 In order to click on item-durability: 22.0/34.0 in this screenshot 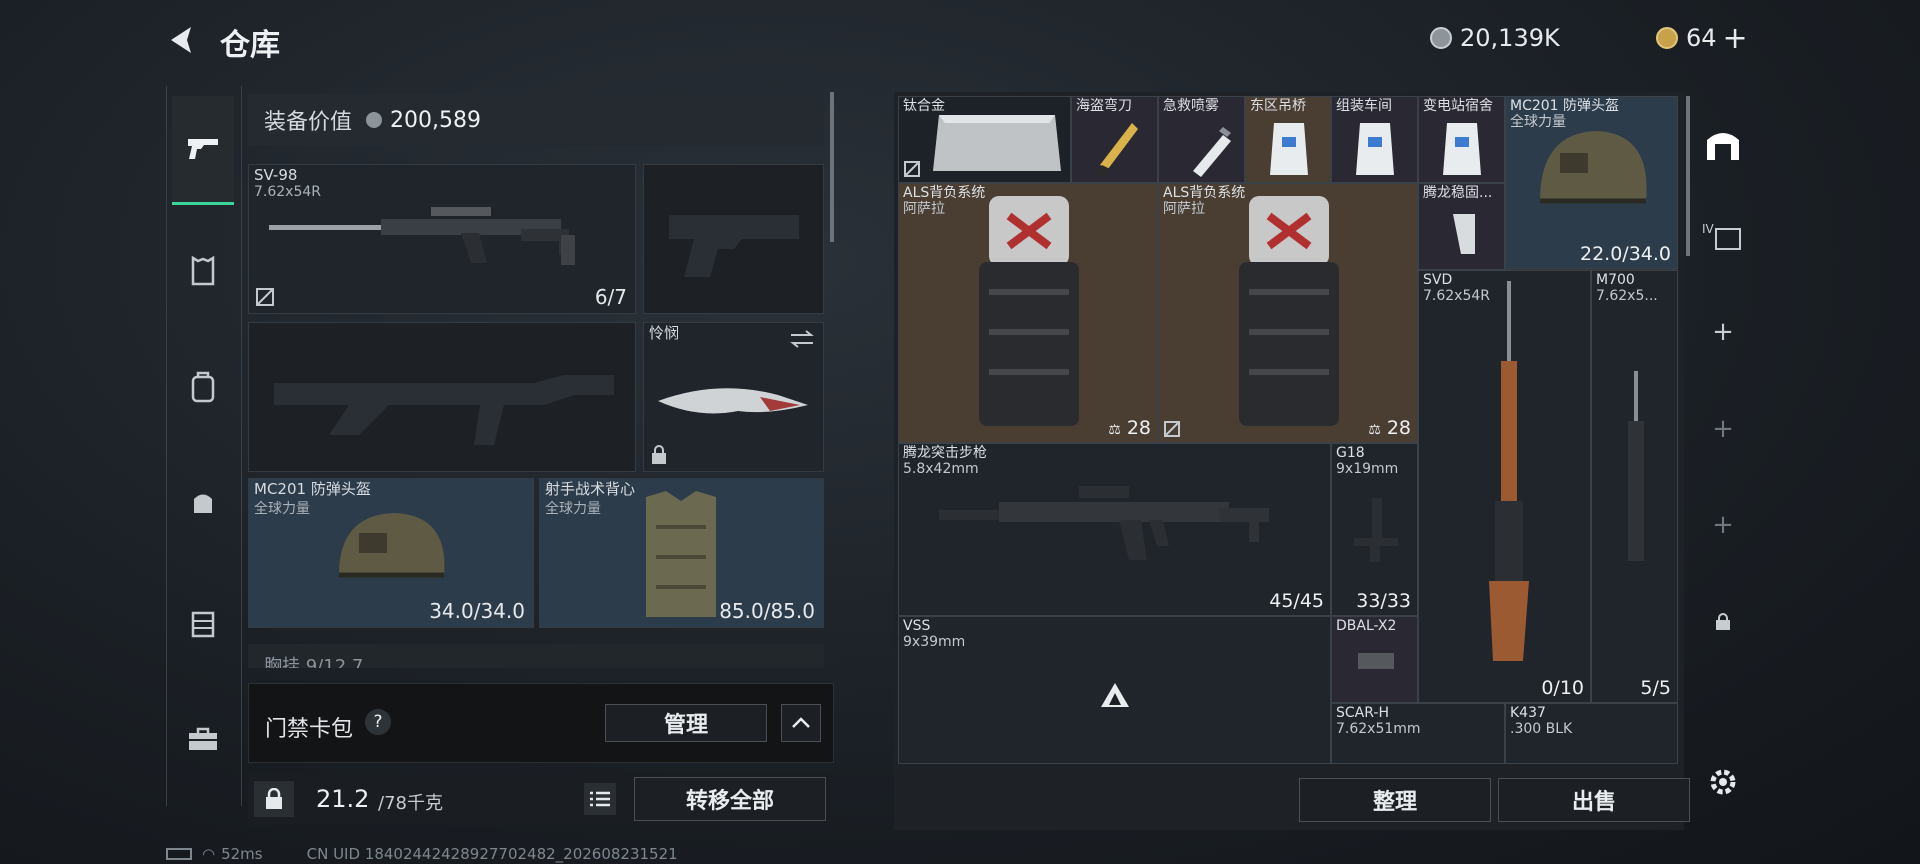, I will do `click(1625, 254)`.